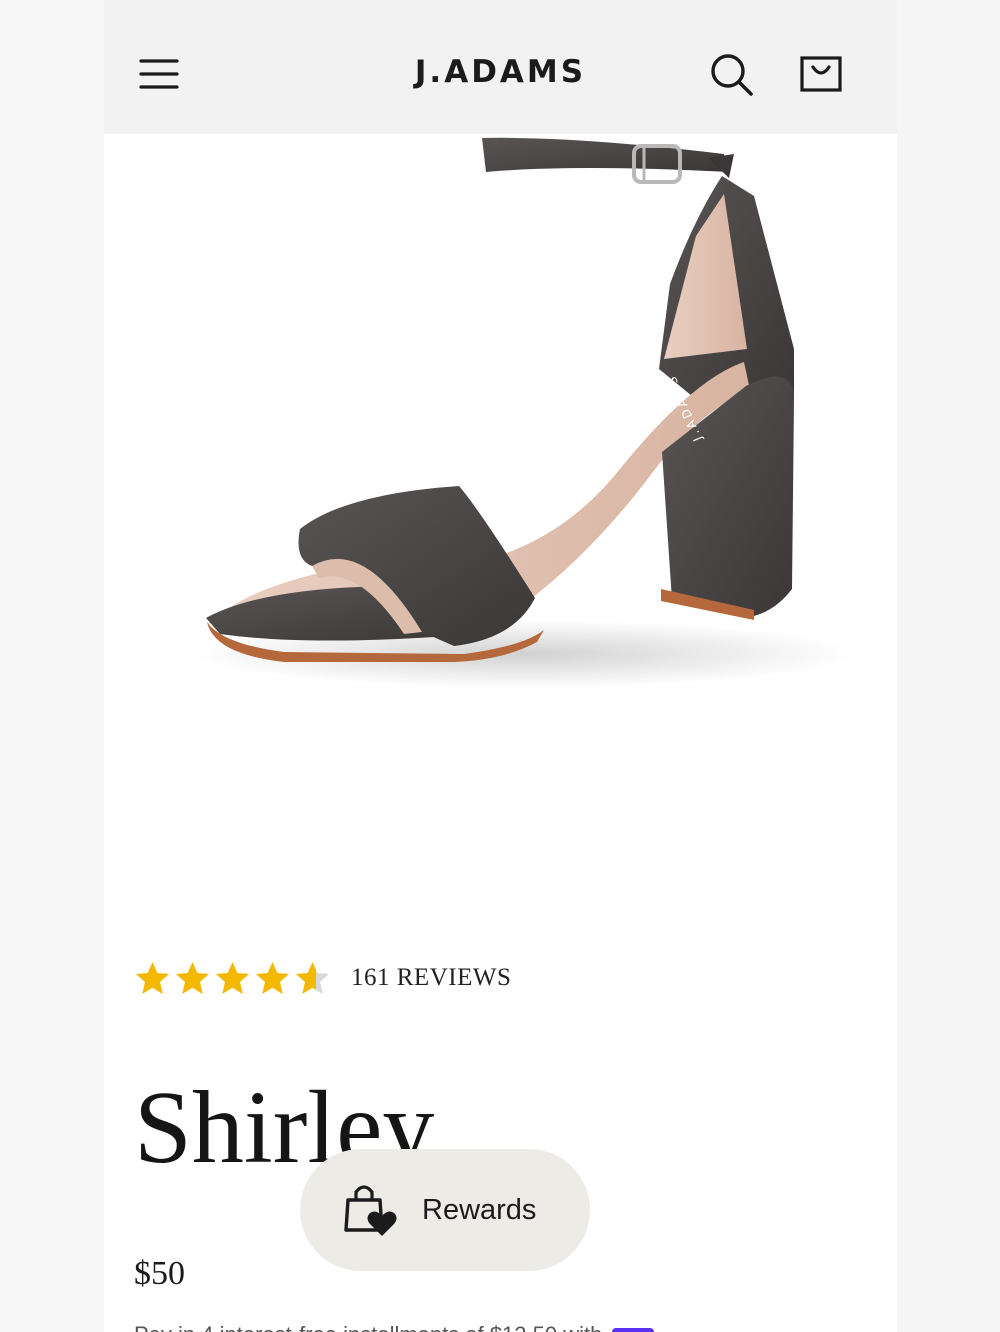  What do you see at coordinates (431, 978) in the screenshot?
I see `reviews-link: 161 REVIEWS` at bounding box center [431, 978].